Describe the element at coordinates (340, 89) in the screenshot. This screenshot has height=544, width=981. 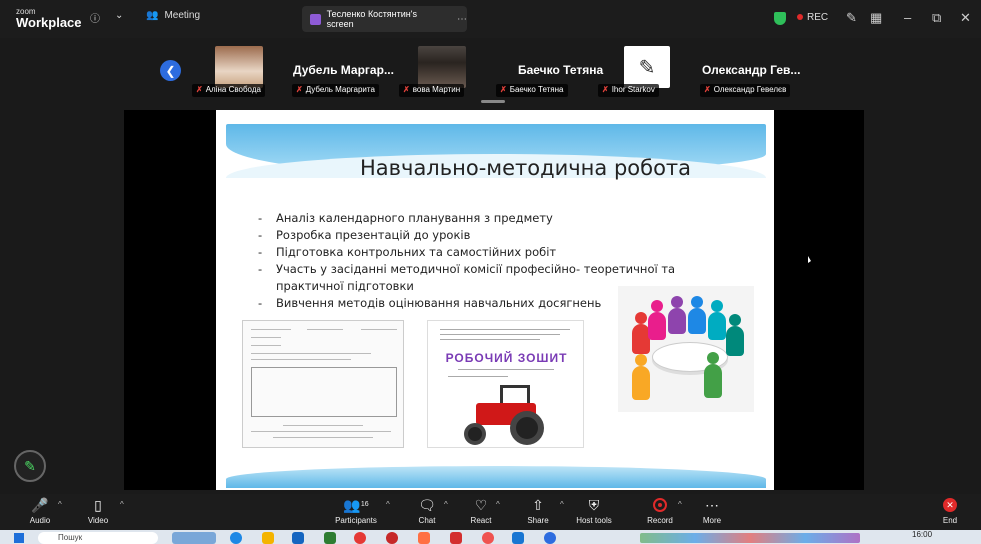
I see `participant-label-text: Дубель Маргарита` at that location.